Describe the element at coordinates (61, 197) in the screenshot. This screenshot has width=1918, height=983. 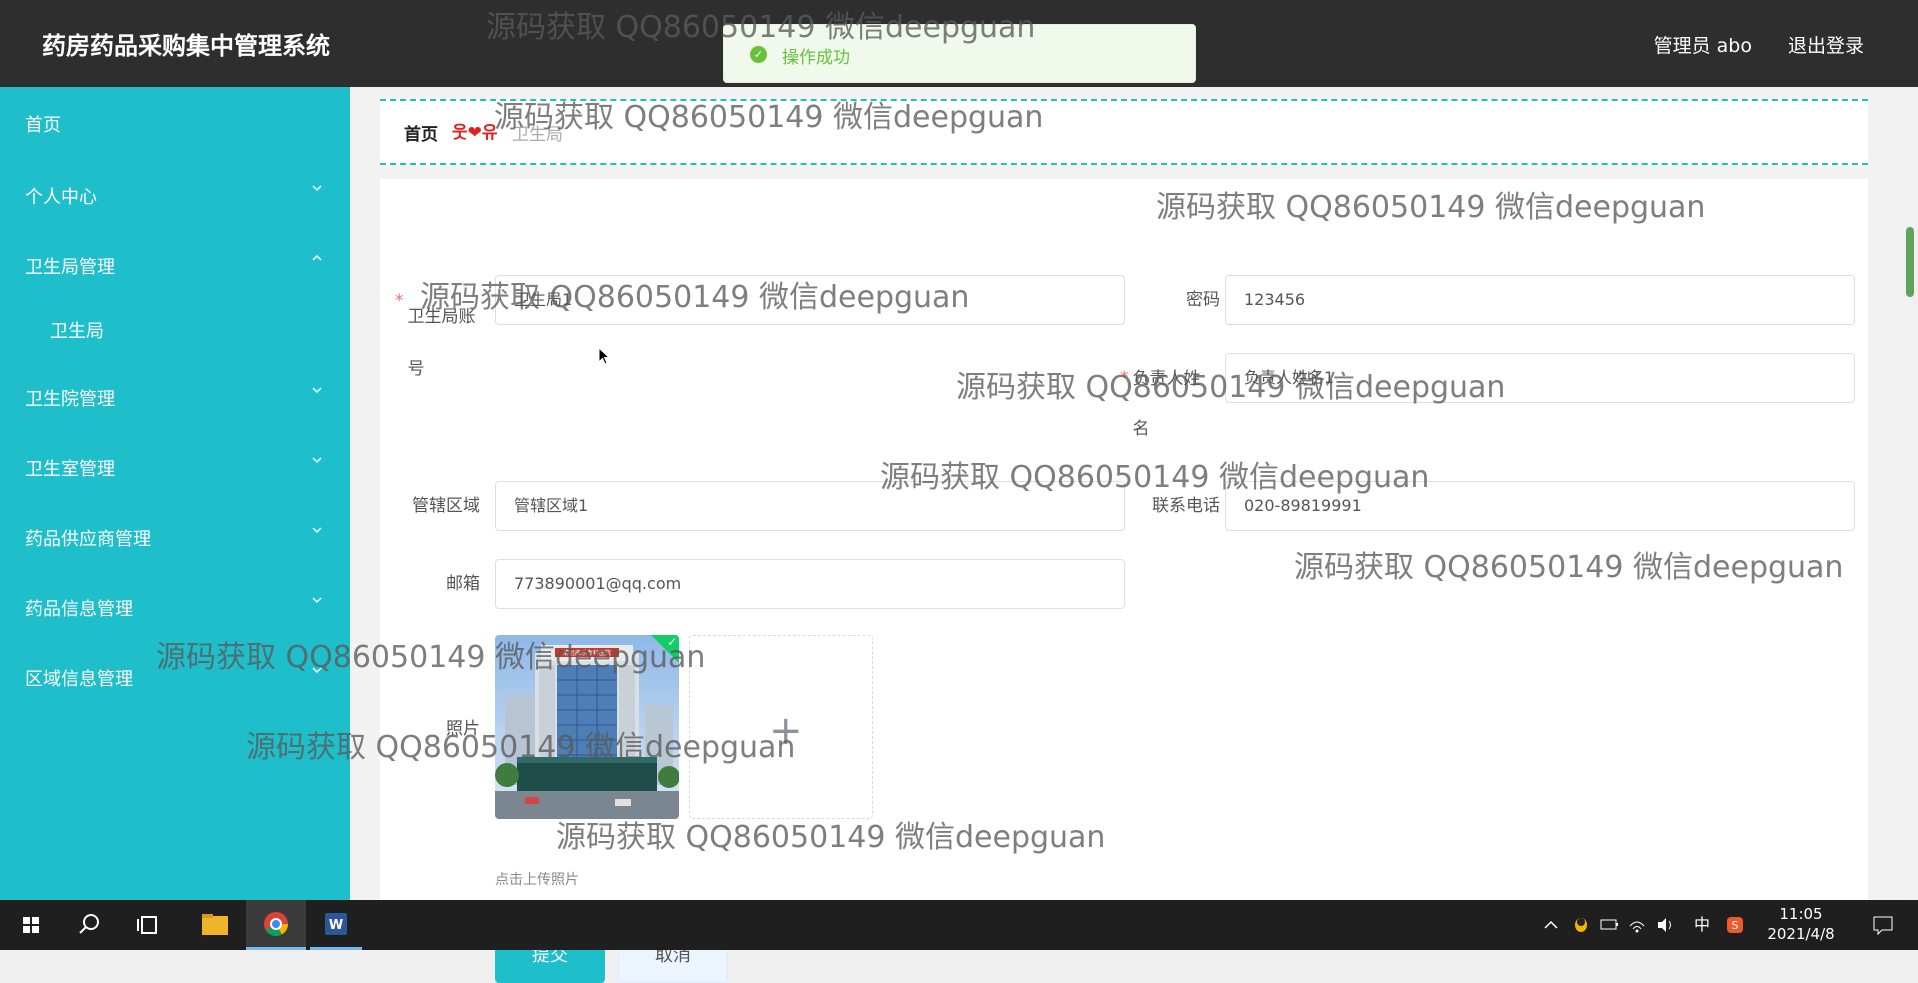
I see `sidebar-item-label: 个人中心` at that location.